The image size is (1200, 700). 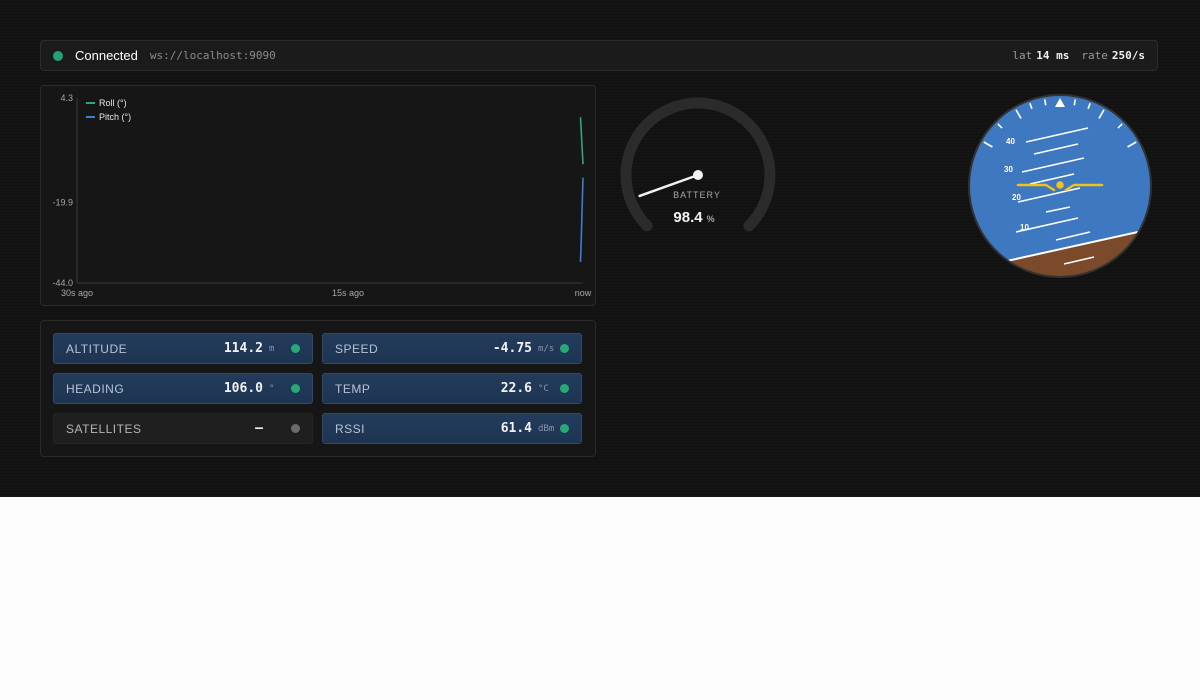 What do you see at coordinates (512, 348) in the screenshot?
I see `tile-value: -4.75` at bounding box center [512, 348].